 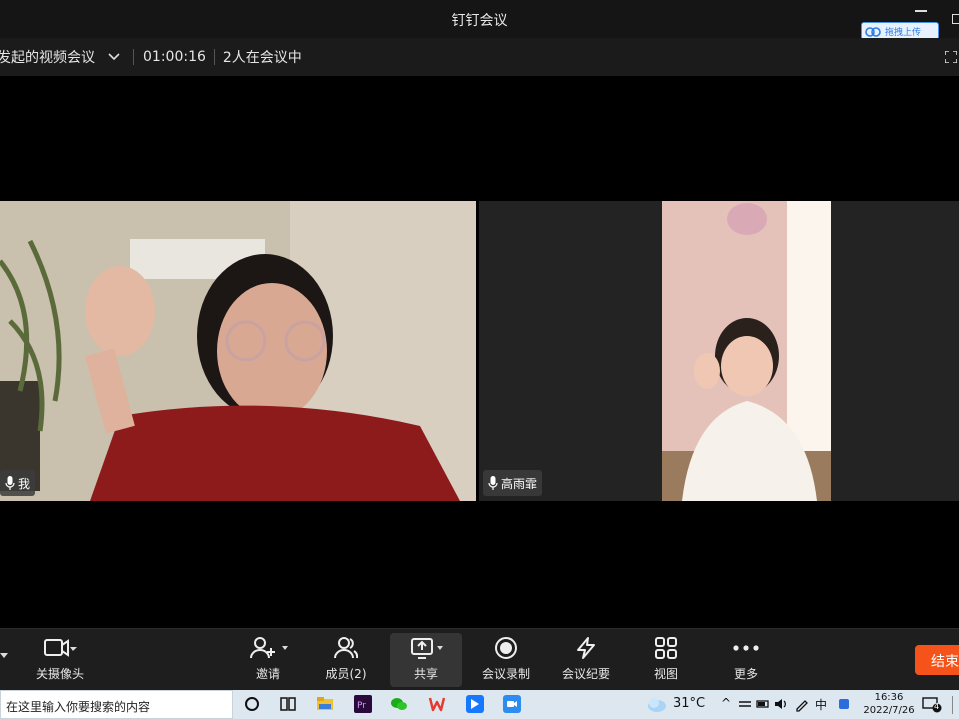 I want to click on meeting-name: 发起的视频会议, so click(x=47, y=57).